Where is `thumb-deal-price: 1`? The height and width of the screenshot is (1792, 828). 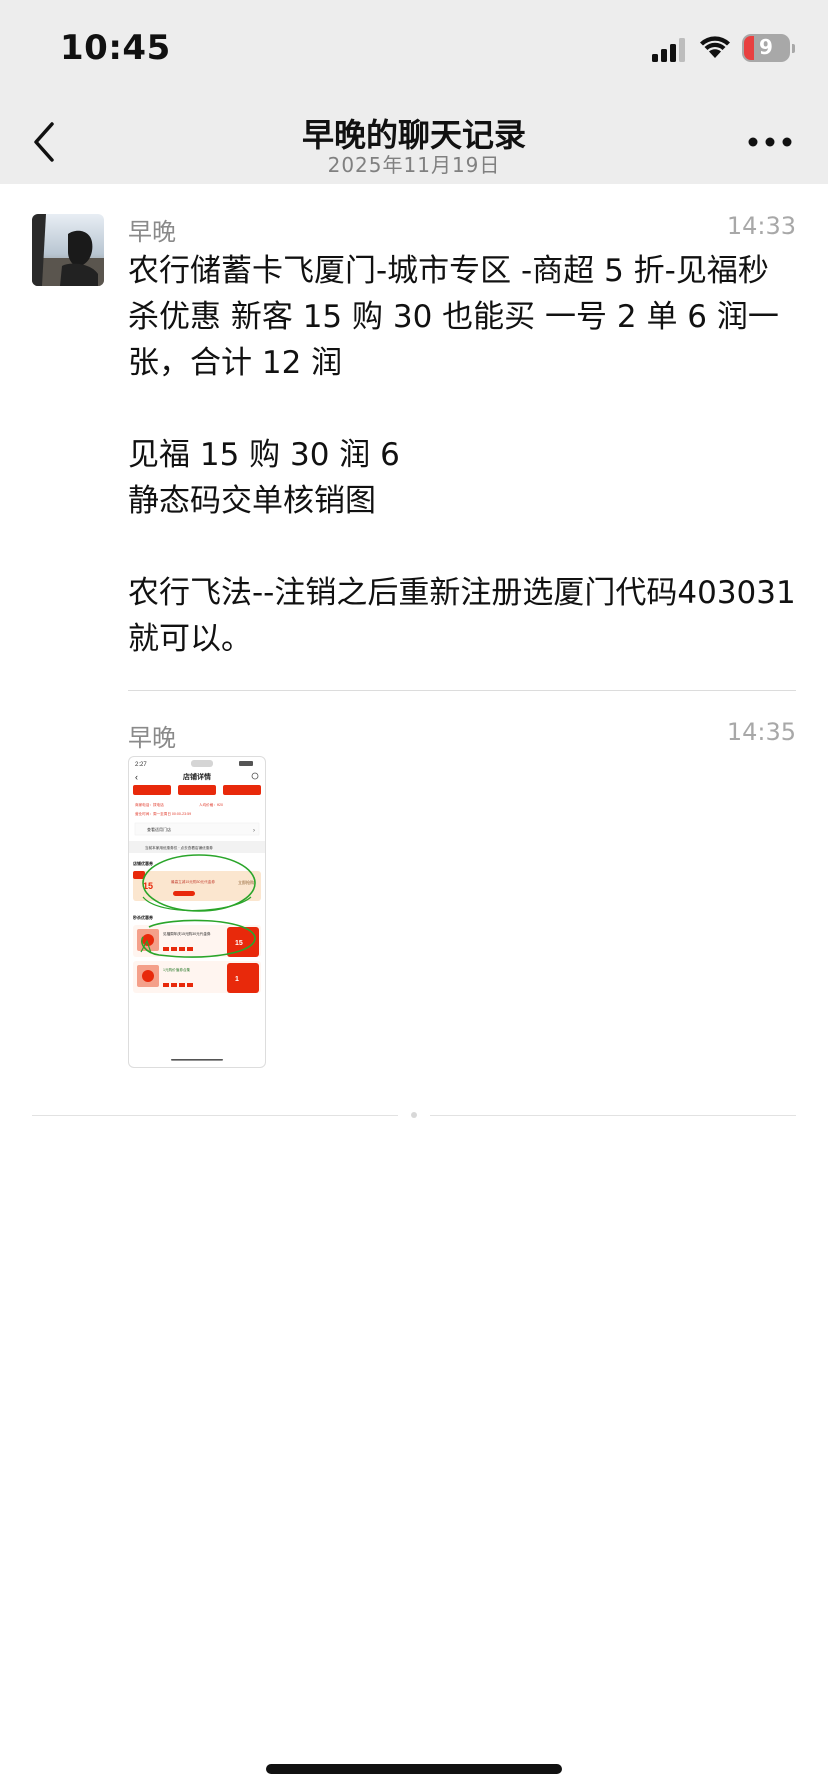
thumb-deal-price: 1 is located at coordinates (237, 979).